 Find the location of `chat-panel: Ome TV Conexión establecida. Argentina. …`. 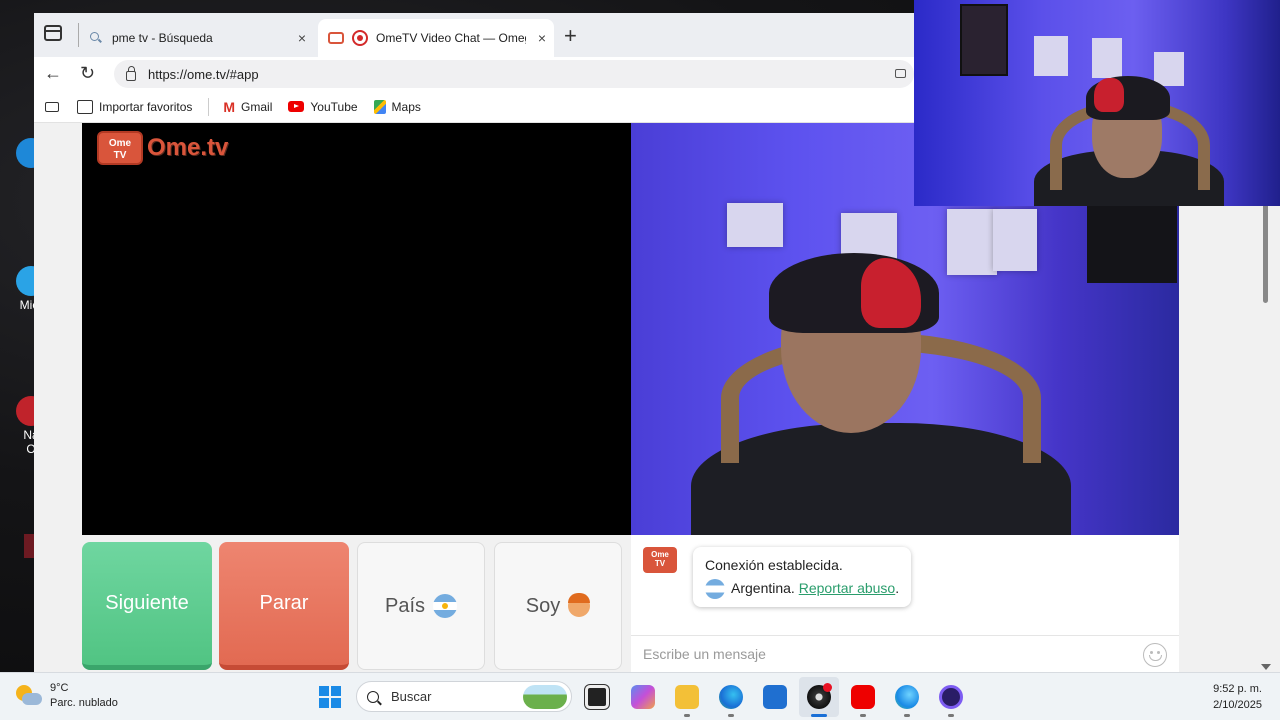

chat-panel: Ome TV Conexión establecida. Argentina. … is located at coordinates (905, 603).